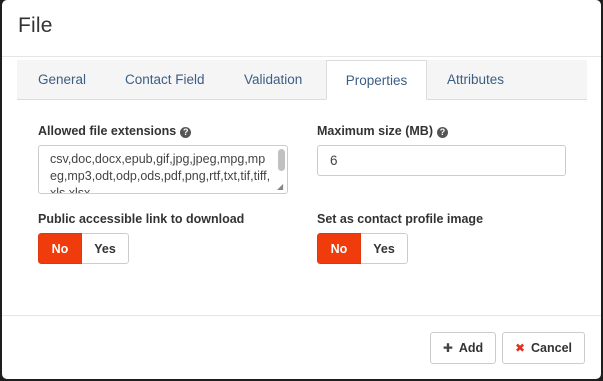 The width and height of the screenshot is (603, 381). I want to click on profile-image-yes-button: Yes, so click(384, 248).